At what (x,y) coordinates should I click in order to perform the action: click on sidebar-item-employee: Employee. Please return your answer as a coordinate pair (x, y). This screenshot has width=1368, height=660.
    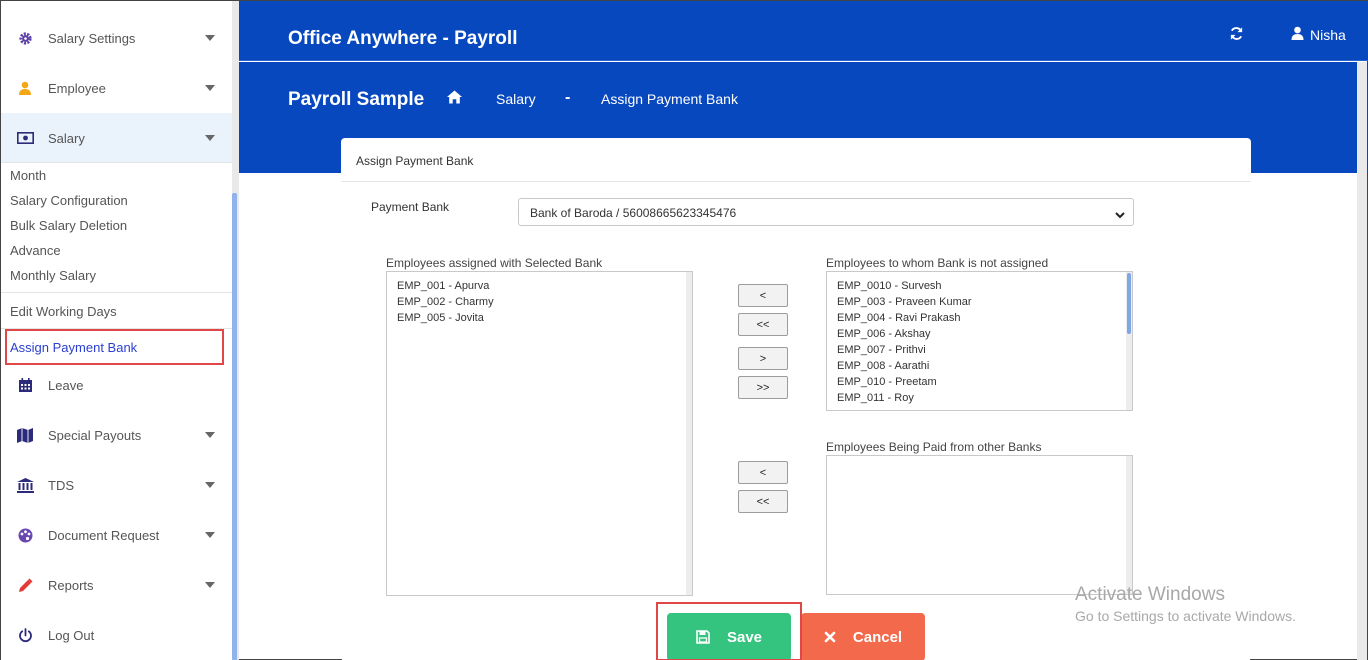
    Looking at the image, I should click on (116, 88).